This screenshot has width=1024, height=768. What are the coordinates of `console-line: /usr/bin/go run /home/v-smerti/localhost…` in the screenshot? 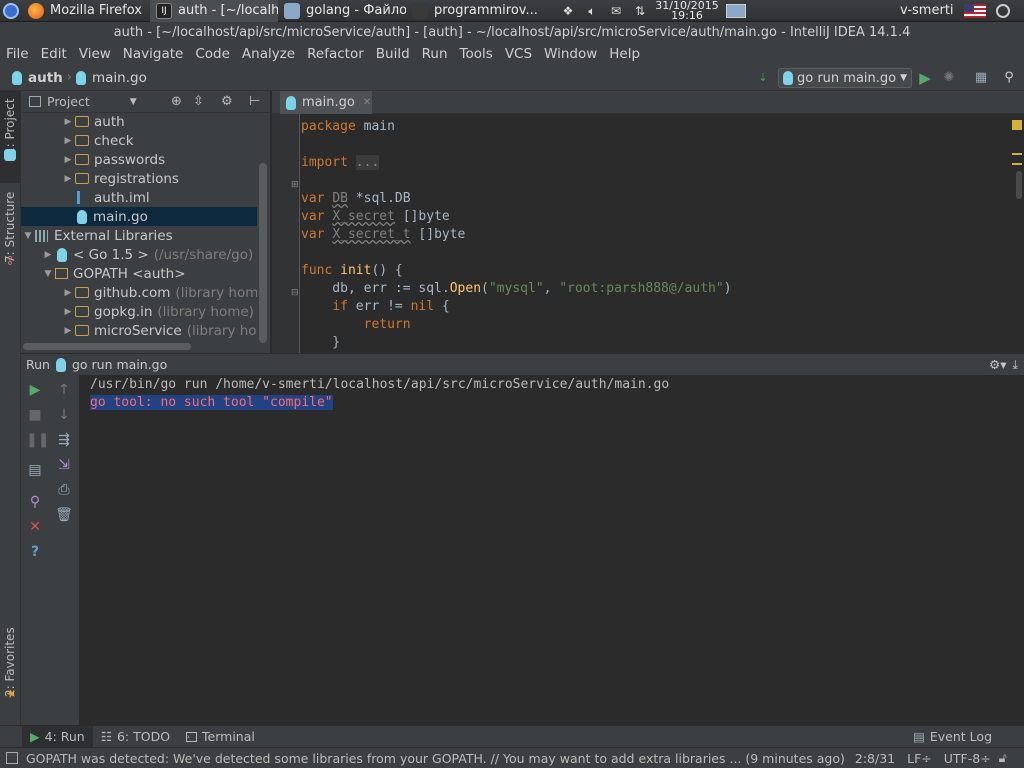 It's located at (379, 385).